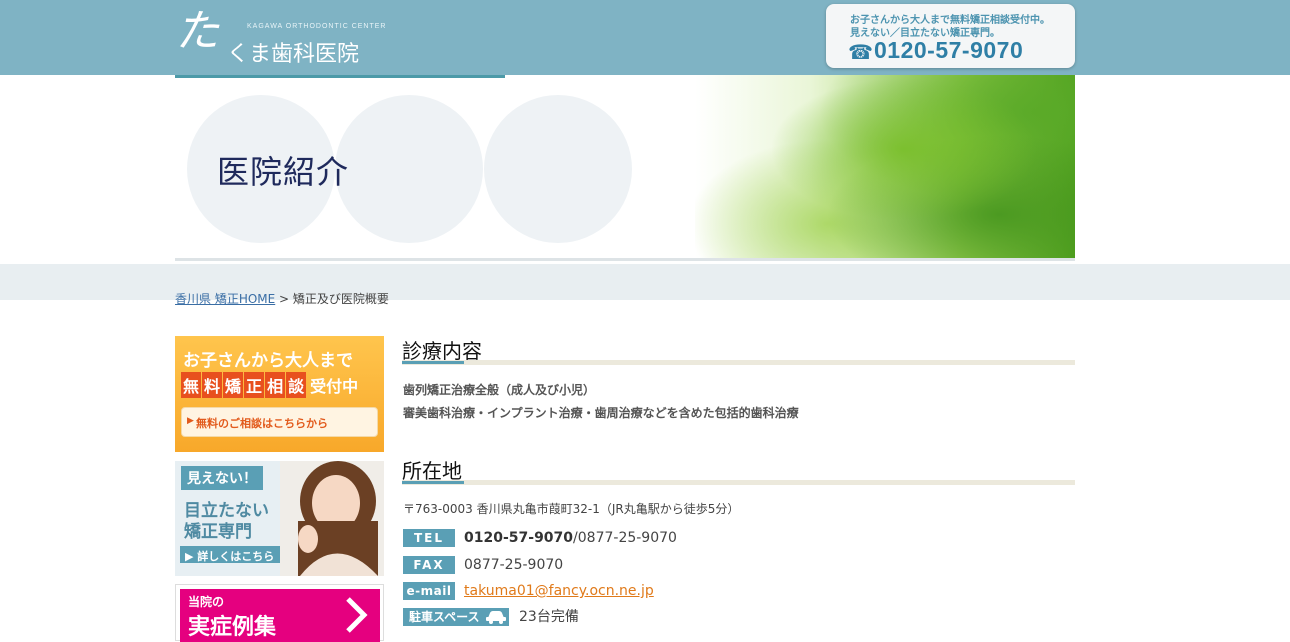  What do you see at coordinates (206, 602) in the screenshot?
I see `case-gallery-line1: 当院の` at bounding box center [206, 602].